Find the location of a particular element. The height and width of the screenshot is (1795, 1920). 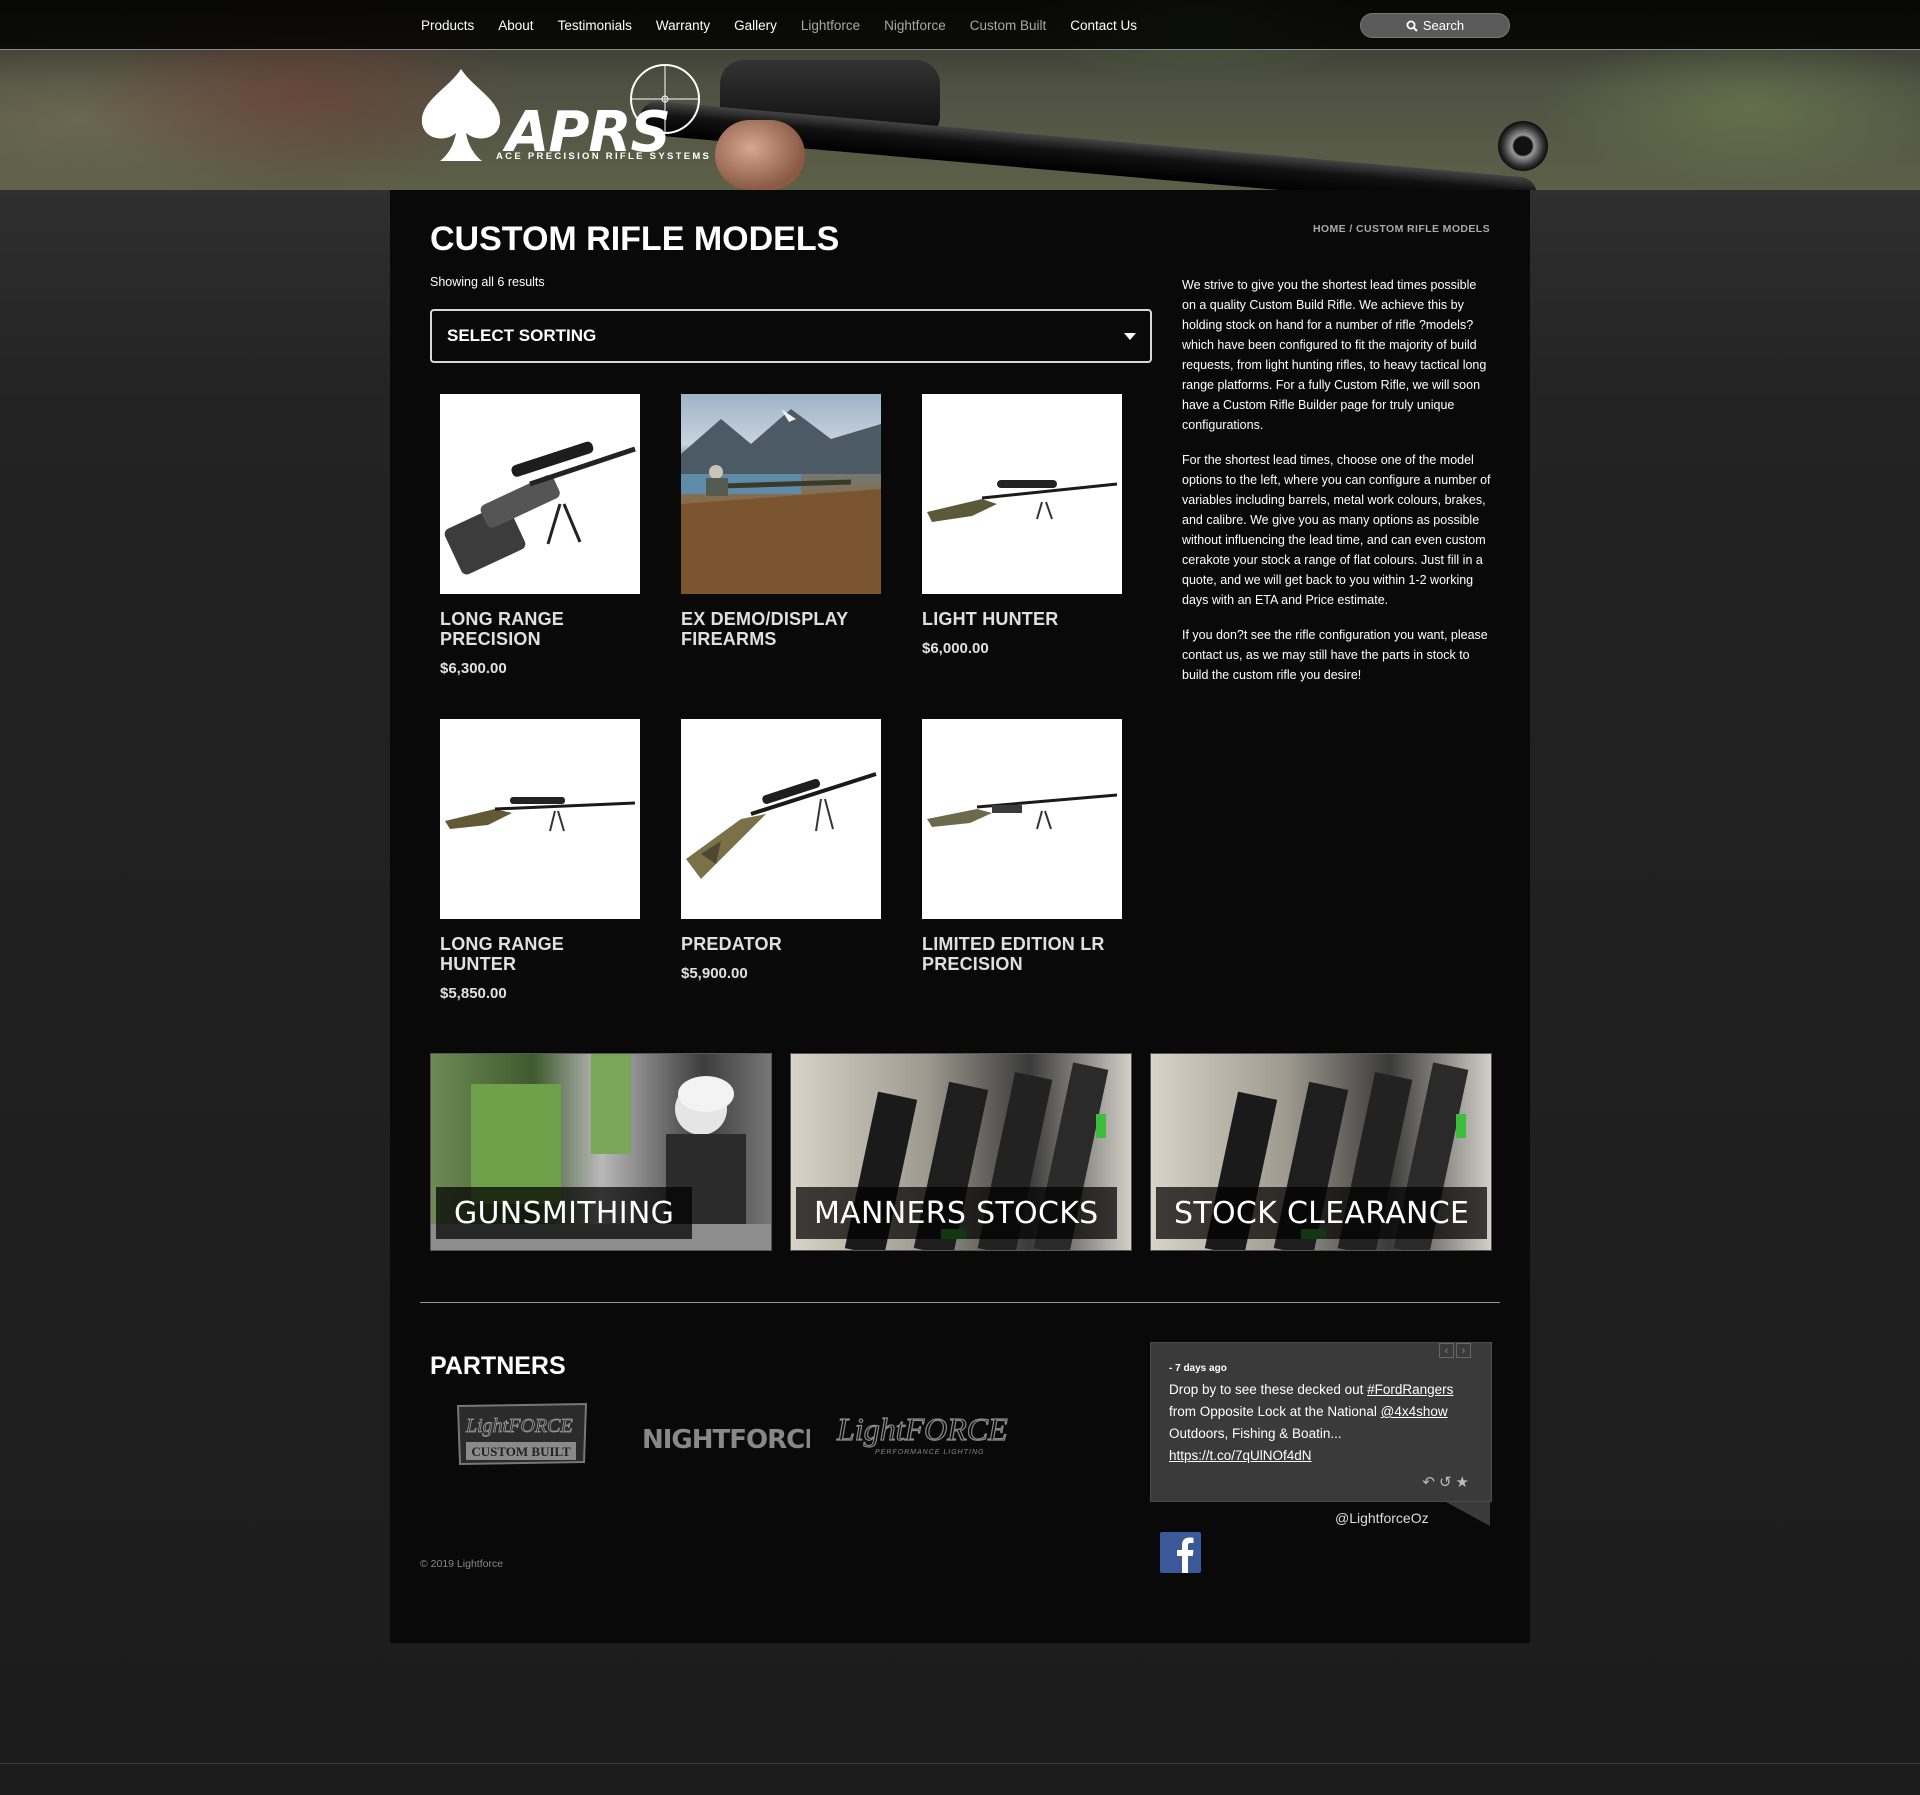

tweet-text-part: from Opposite Lock at the National is located at coordinates (1275, 1411).